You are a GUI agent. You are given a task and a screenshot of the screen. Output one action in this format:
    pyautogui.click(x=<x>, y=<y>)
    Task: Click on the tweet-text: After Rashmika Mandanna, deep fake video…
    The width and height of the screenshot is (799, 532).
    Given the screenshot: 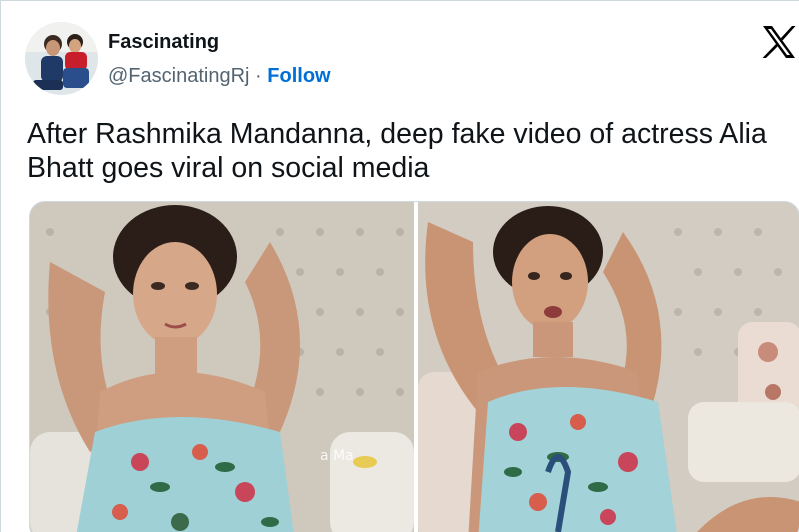 What is the action you would take?
    pyautogui.click(x=397, y=151)
    